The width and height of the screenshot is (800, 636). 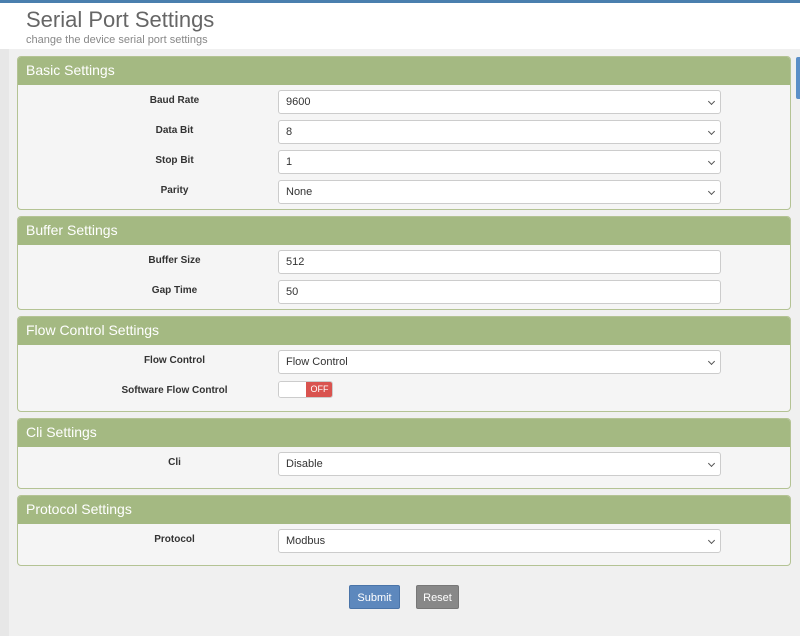 What do you see at coordinates (404, 331) in the screenshot?
I see `panel-title: Flow Control Settings` at bounding box center [404, 331].